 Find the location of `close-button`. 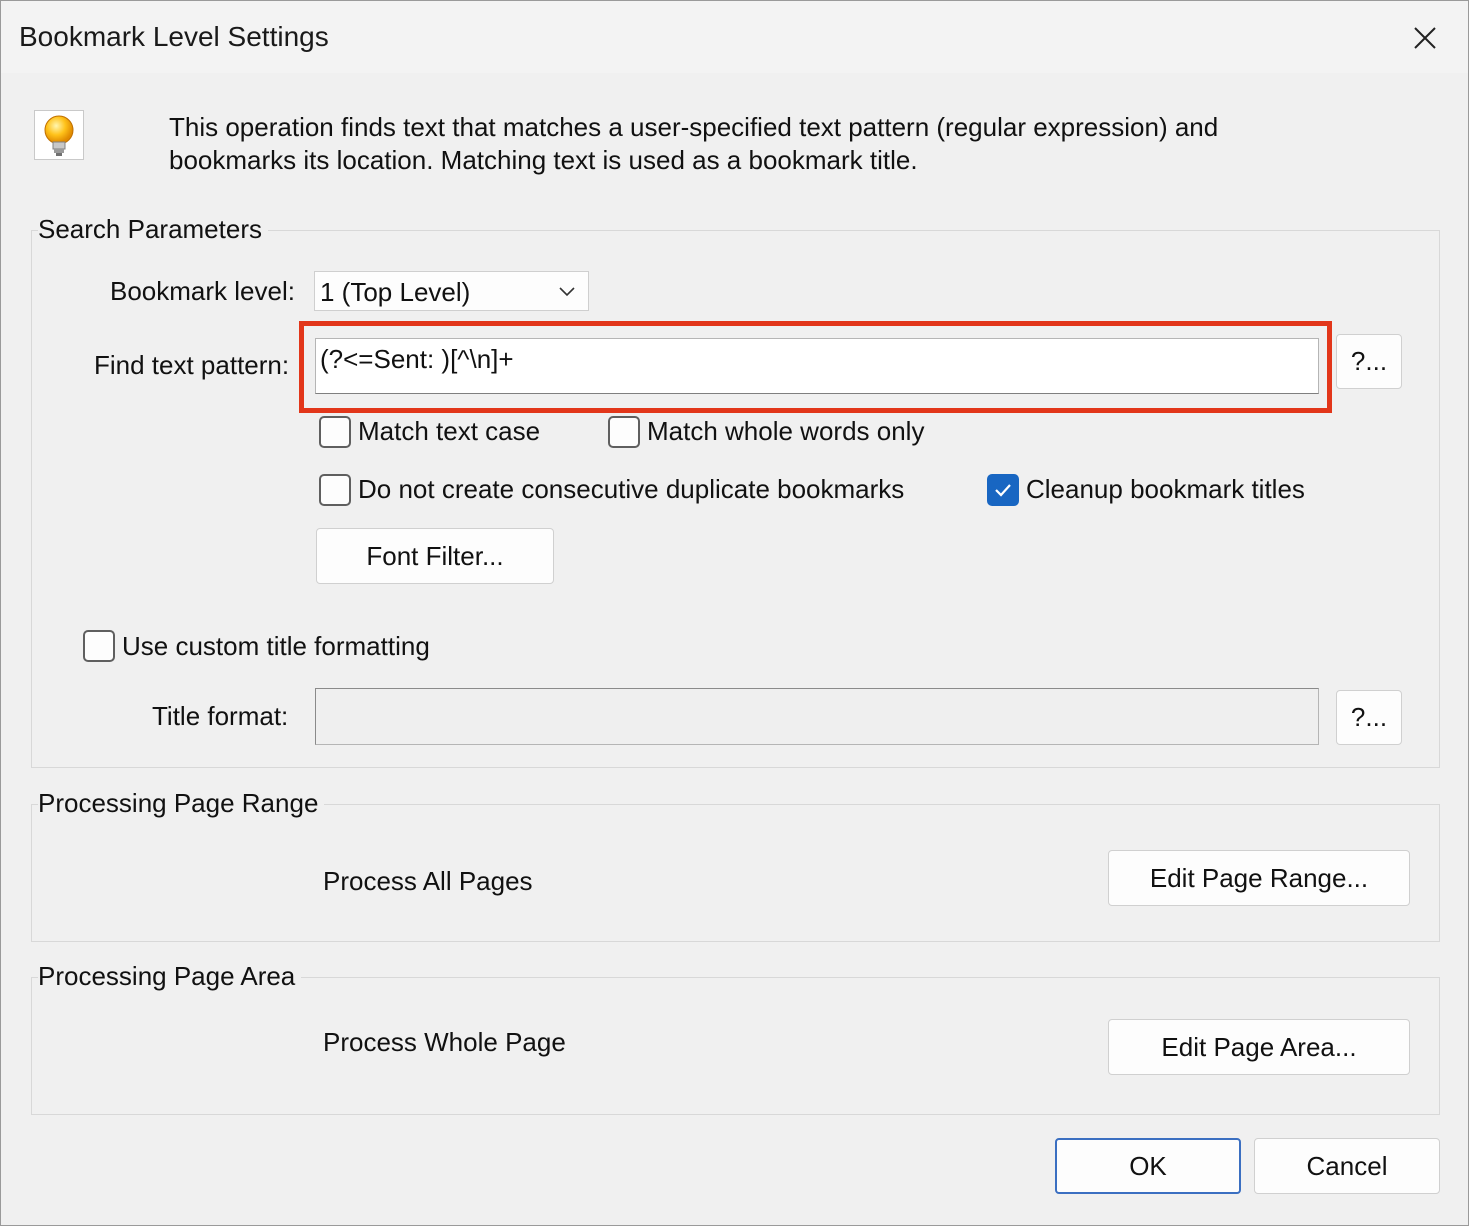

close-button is located at coordinates (1425, 38).